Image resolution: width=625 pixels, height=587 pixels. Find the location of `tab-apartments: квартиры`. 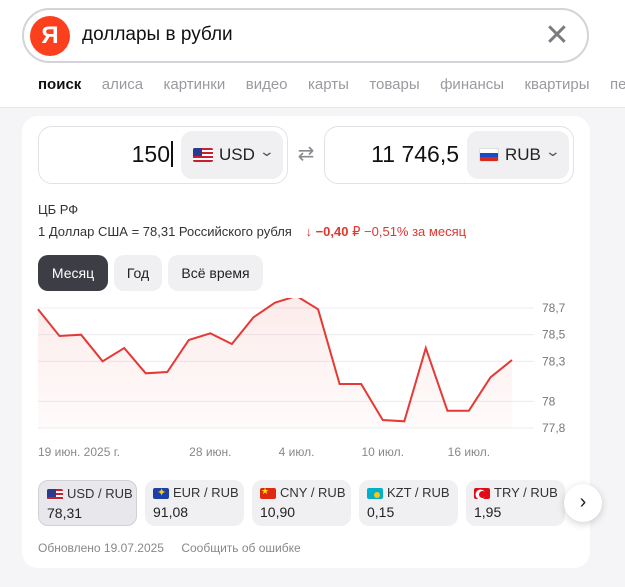

tab-apartments: квартиры is located at coordinates (556, 84).